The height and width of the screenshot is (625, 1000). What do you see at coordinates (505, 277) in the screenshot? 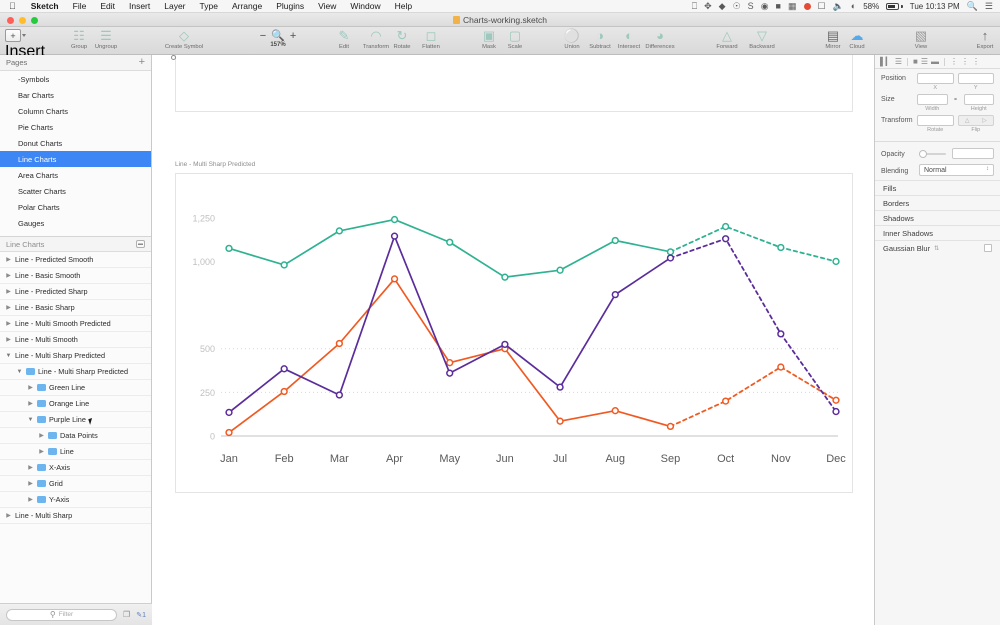
I see `series-green-line-point-Jun` at bounding box center [505, 277].